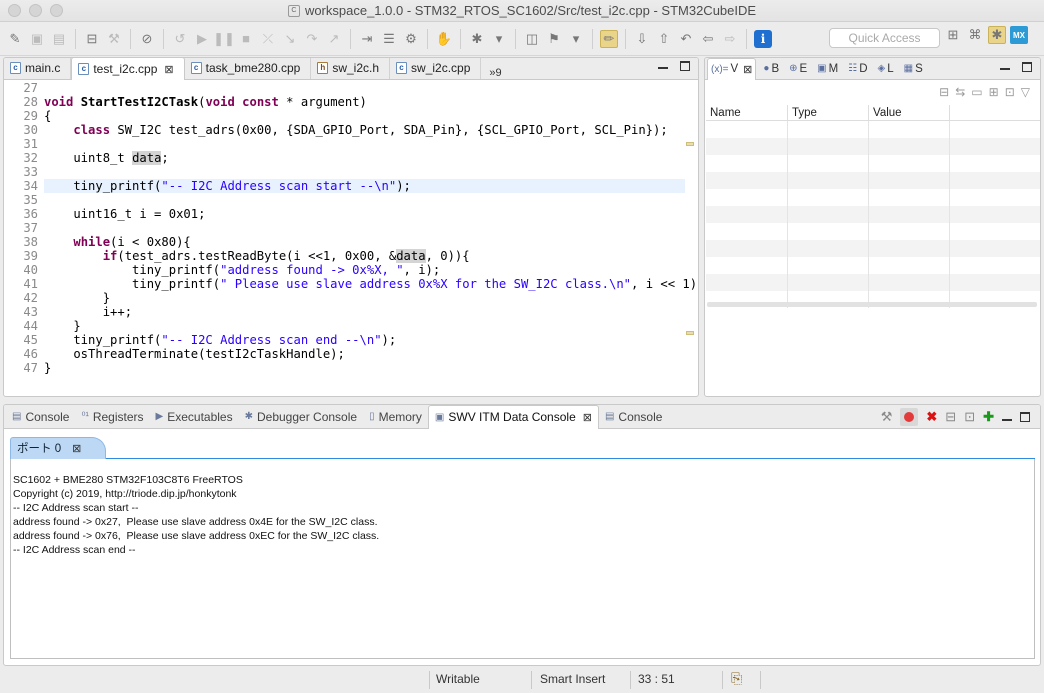  I want to click on tab-swv-itm-data-console: ▣ SWV ITM Data Console ⊠, so click(513, 417).